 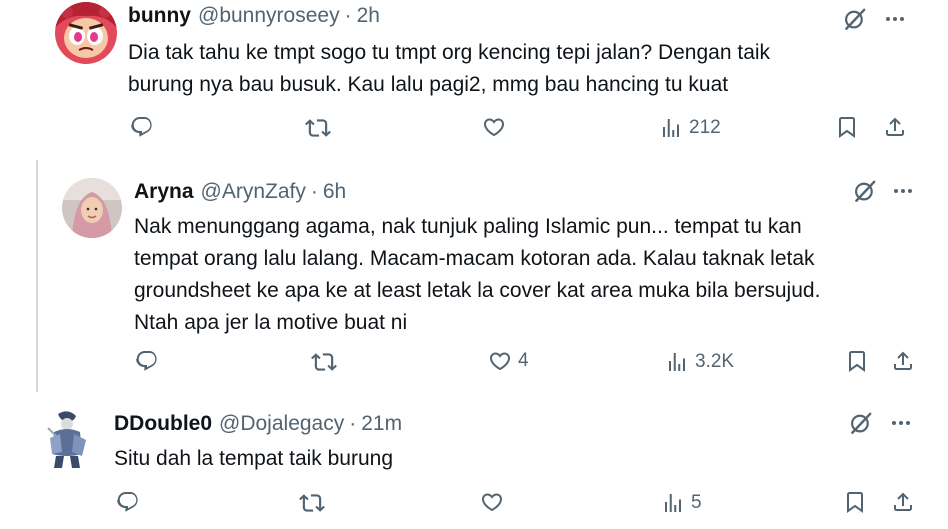 What do you see at coordinates (164, 192) in the screenshot?
I see `display-name: Aryna` at bounding box center [164, 192].